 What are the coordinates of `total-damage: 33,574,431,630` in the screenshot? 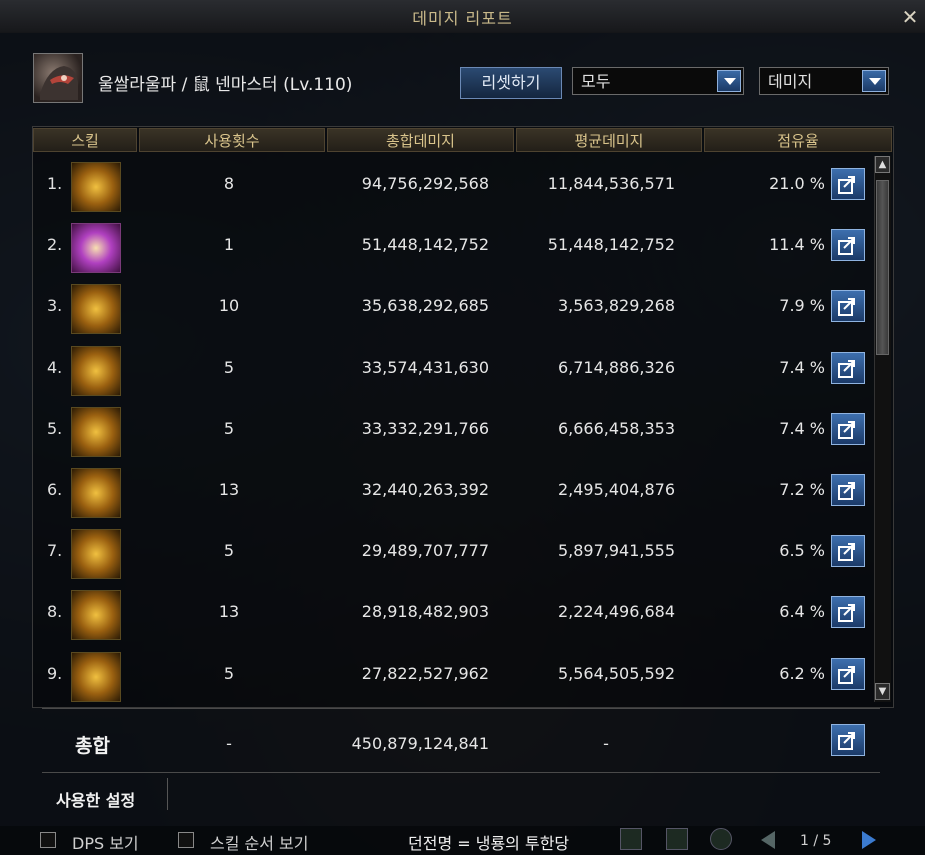 It's located at (425, 367).